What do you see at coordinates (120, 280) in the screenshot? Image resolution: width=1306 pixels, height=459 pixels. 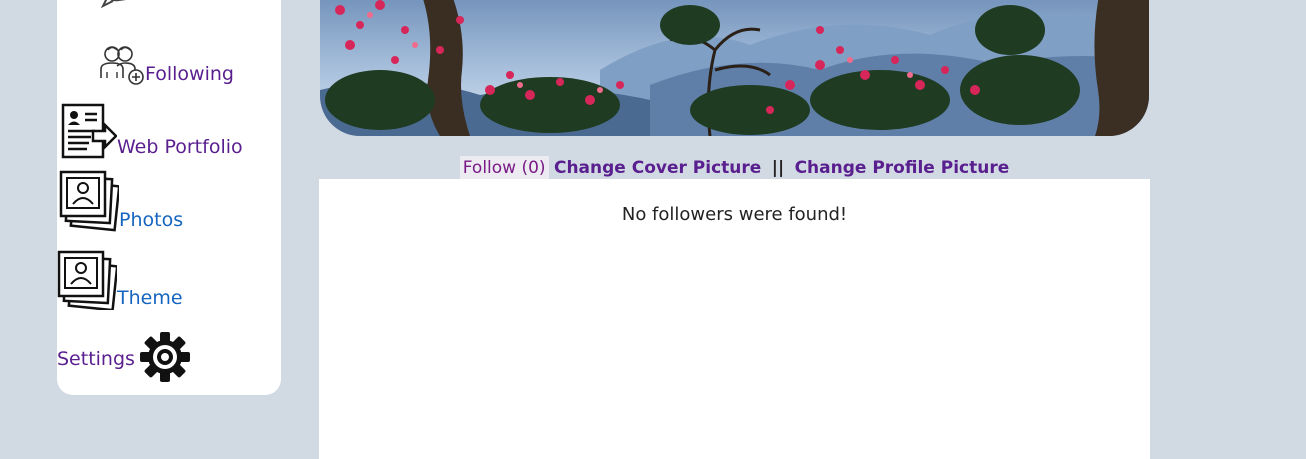 I see `sidebar-item-theme: Theme` at bounding box center [120, 280].